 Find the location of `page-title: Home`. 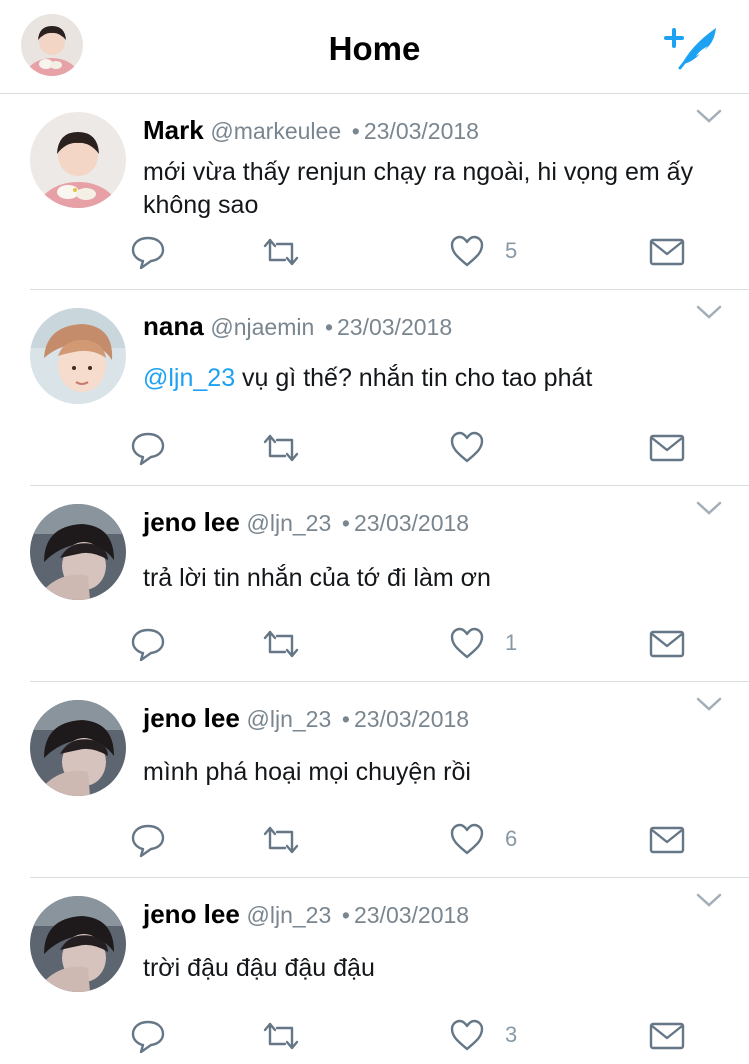

page-title: Home is located at coordinates (374, 48).